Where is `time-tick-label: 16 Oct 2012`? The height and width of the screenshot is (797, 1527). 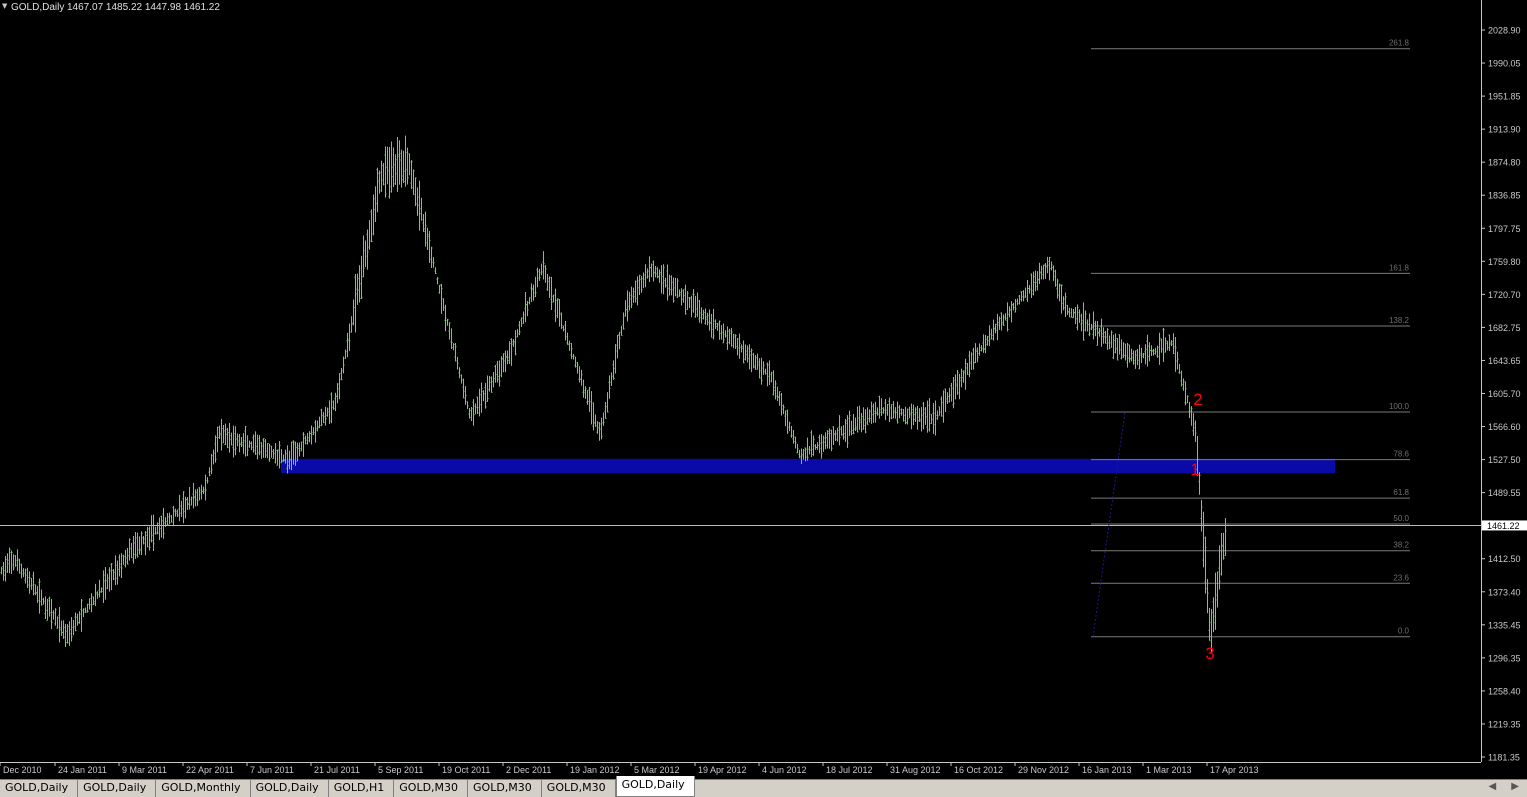 time-tick-label: 16 Oct 2012 is located at coordinates (978, 770).